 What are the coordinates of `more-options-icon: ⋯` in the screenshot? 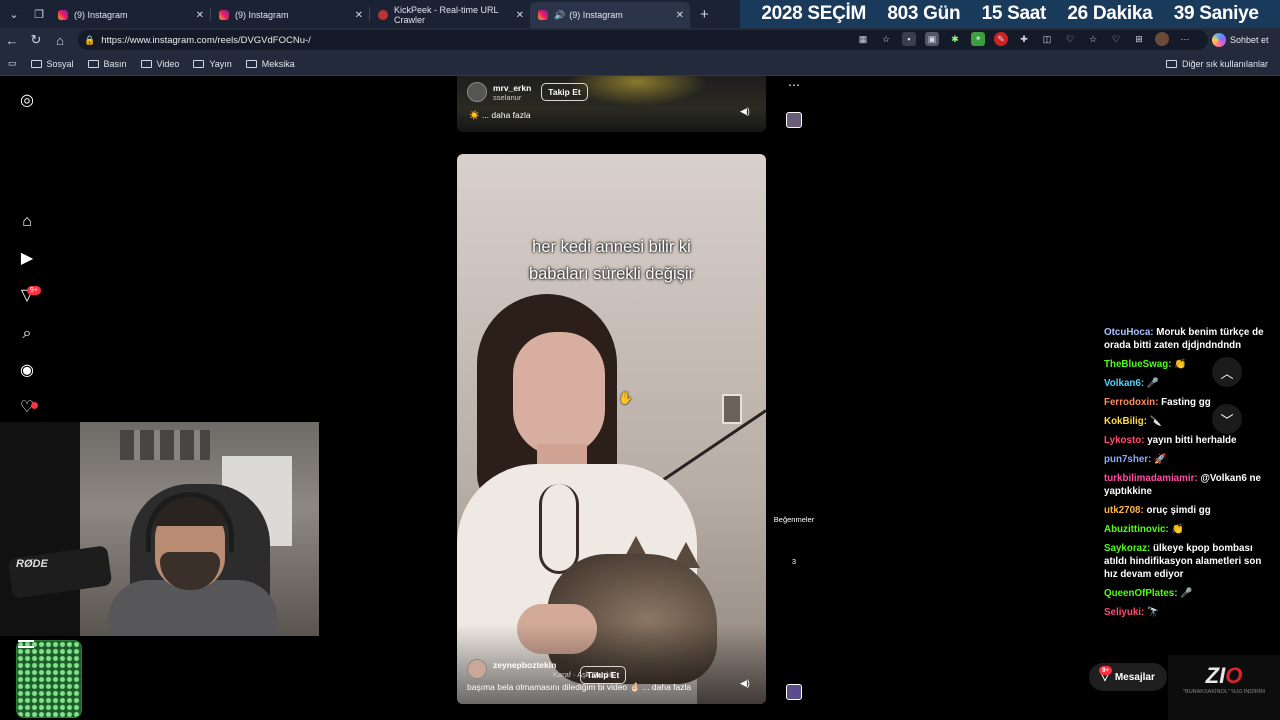 It's located at (794, 85).